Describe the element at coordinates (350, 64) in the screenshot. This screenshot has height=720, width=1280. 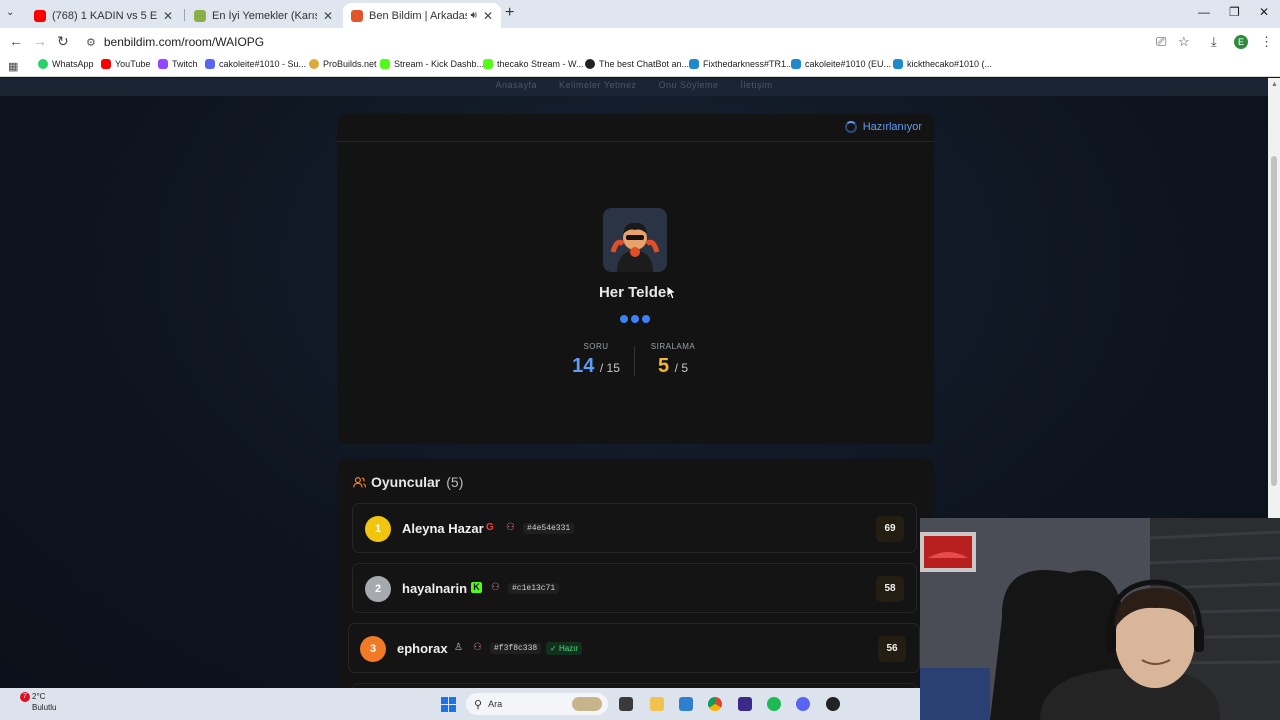
I see `bookmark-label: ProBuilds.net` at that location.